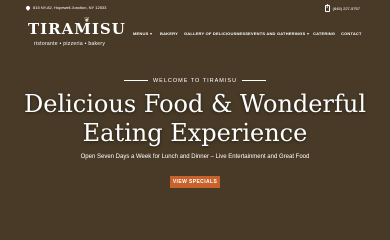 This screenshot has width=390, height=240. Describe the element at coordinates (70, 44) in the screenshot. I see `logo-tagline: ristorante • pizzeria • bakery` at that location.